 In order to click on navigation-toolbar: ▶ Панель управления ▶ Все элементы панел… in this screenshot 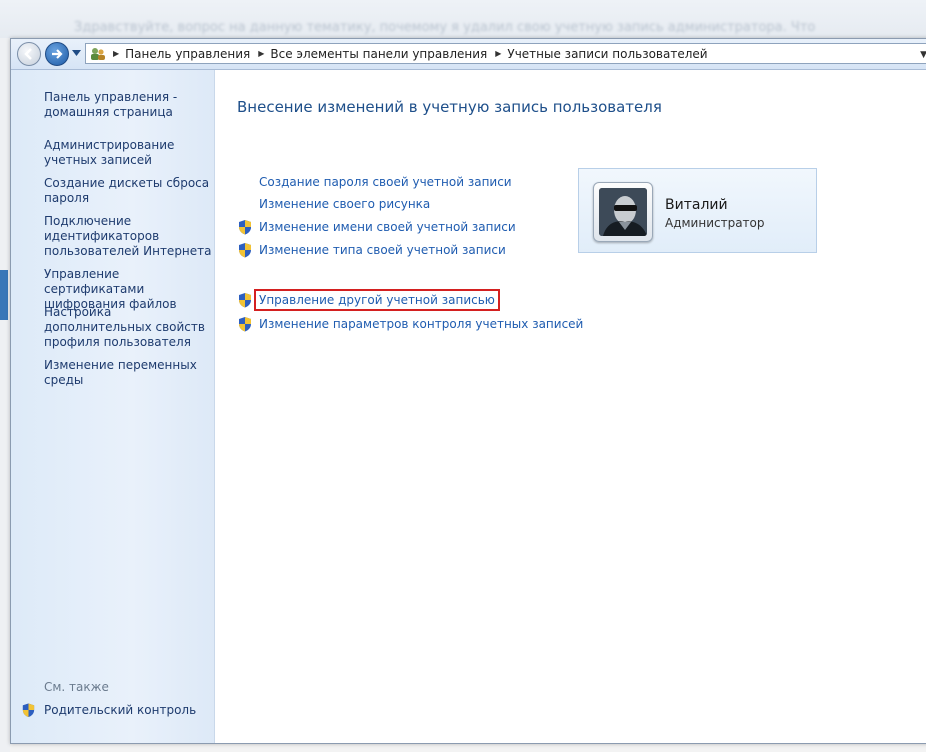, I will do `click(468, 54)`.